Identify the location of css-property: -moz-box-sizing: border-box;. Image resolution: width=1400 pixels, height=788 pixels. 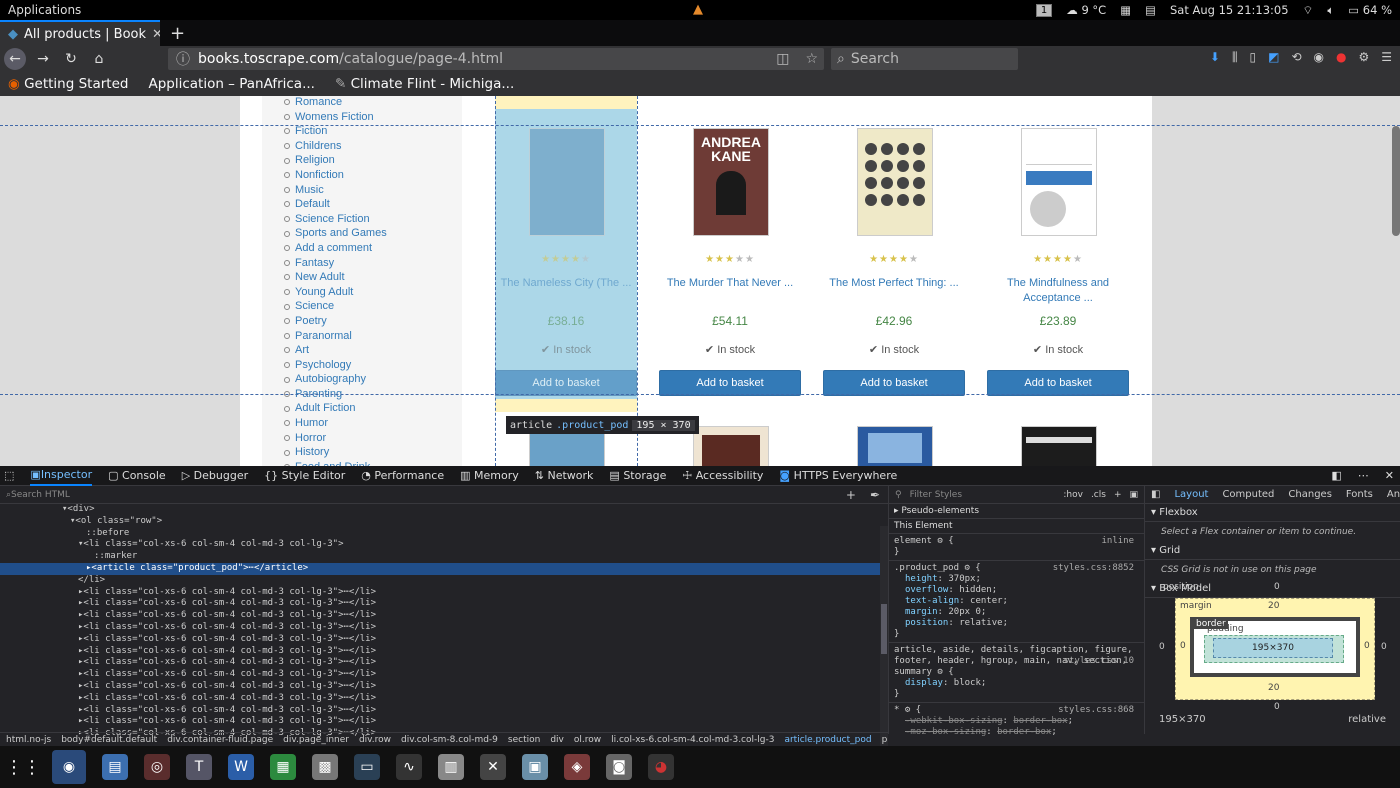
(1016, 732).